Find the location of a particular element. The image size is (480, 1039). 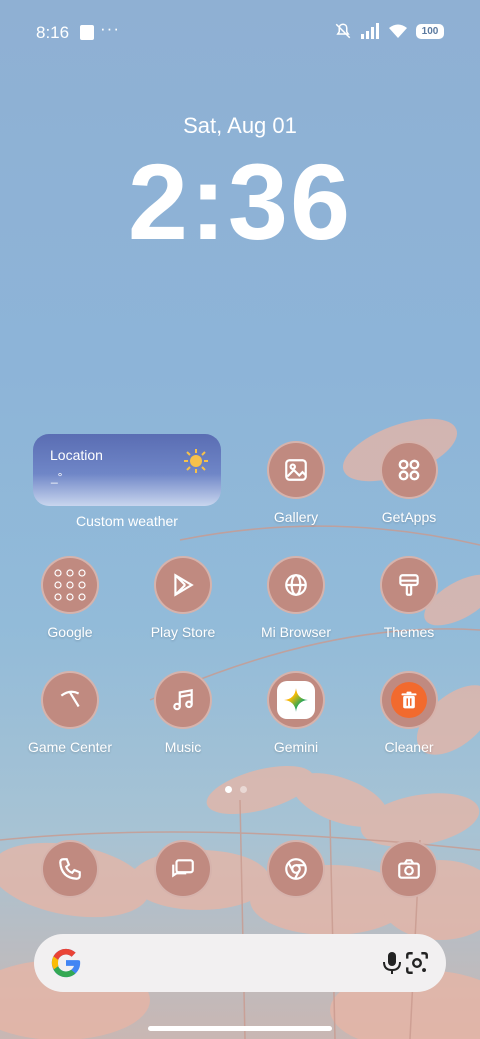

phone-icon is located at coordinates (70, 869).